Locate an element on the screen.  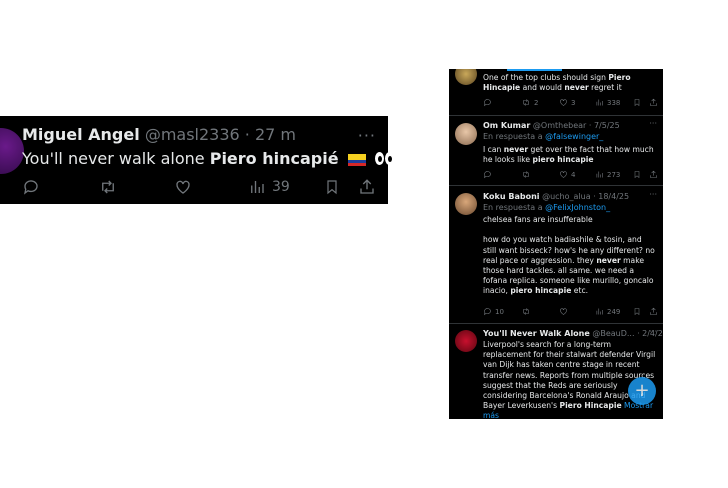
author-handle: @Omthebear is located at coordinates (559, 125).